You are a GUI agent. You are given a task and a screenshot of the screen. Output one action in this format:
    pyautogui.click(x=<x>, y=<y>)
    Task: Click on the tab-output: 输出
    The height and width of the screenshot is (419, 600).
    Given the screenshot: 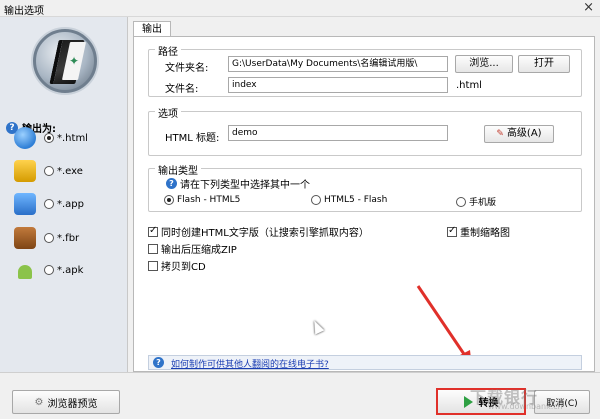 What is the action you would take?
    pyautogui.click(x=152, y=29)
    